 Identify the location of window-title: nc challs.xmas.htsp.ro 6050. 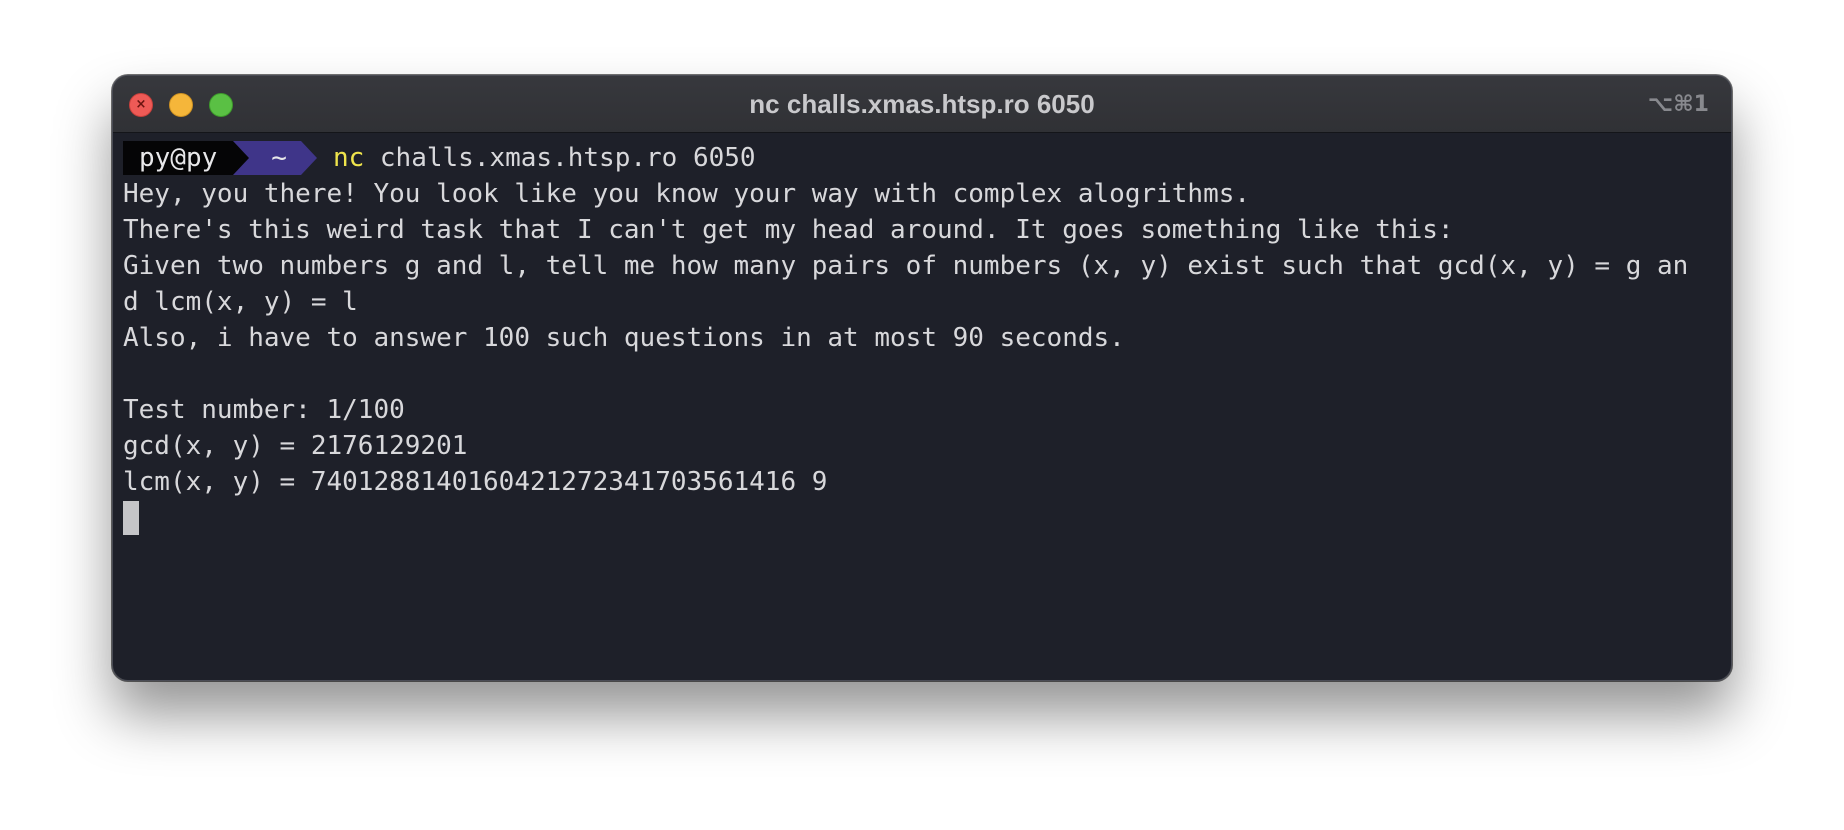
(922, 104).